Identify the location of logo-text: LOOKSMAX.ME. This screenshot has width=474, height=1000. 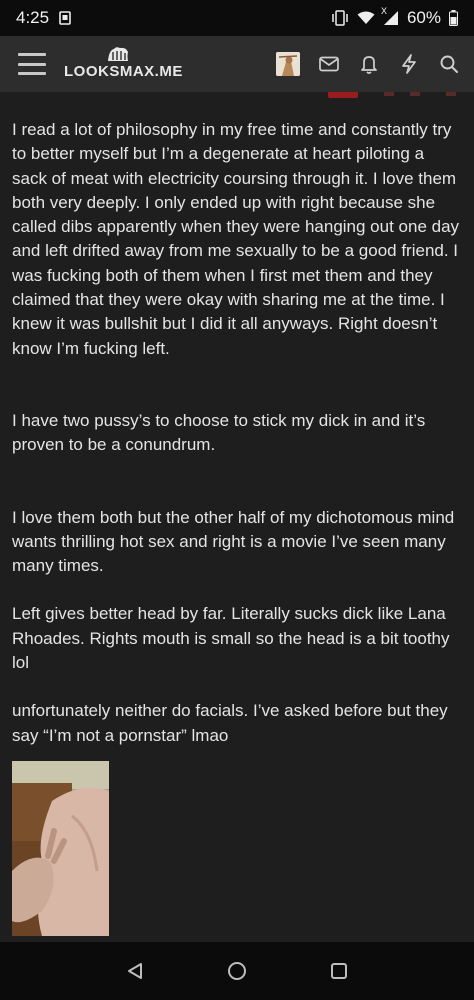
(123, 71).